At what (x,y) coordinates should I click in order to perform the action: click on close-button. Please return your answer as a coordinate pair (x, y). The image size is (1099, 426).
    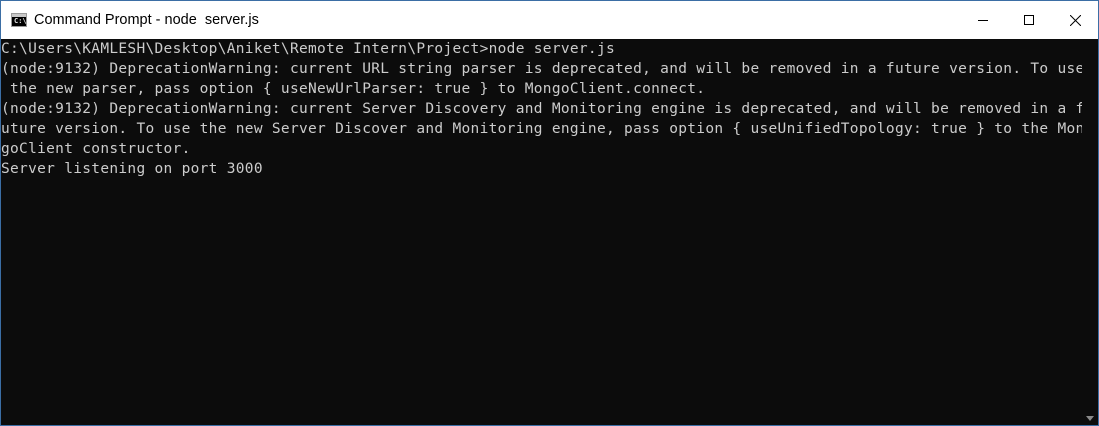
    Looking at the image, I should click on (1075, 20).